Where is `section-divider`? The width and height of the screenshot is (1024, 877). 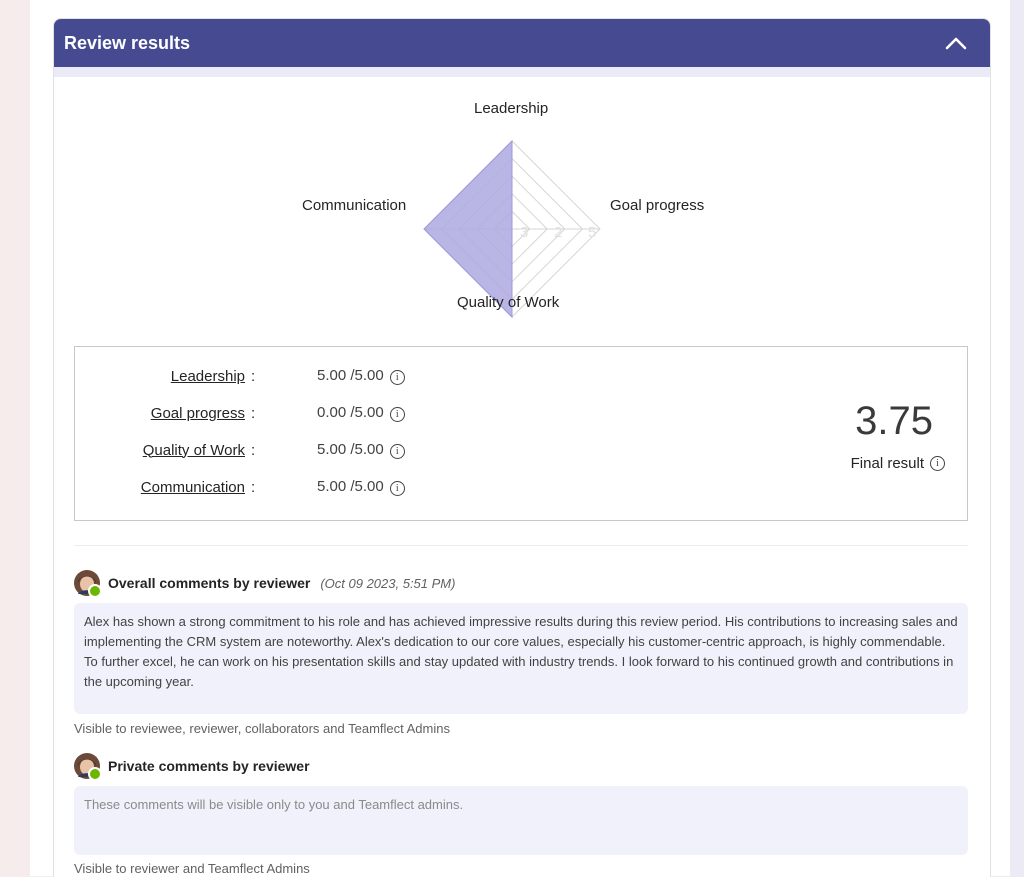
section-divider is located at coordinates (521, 545).